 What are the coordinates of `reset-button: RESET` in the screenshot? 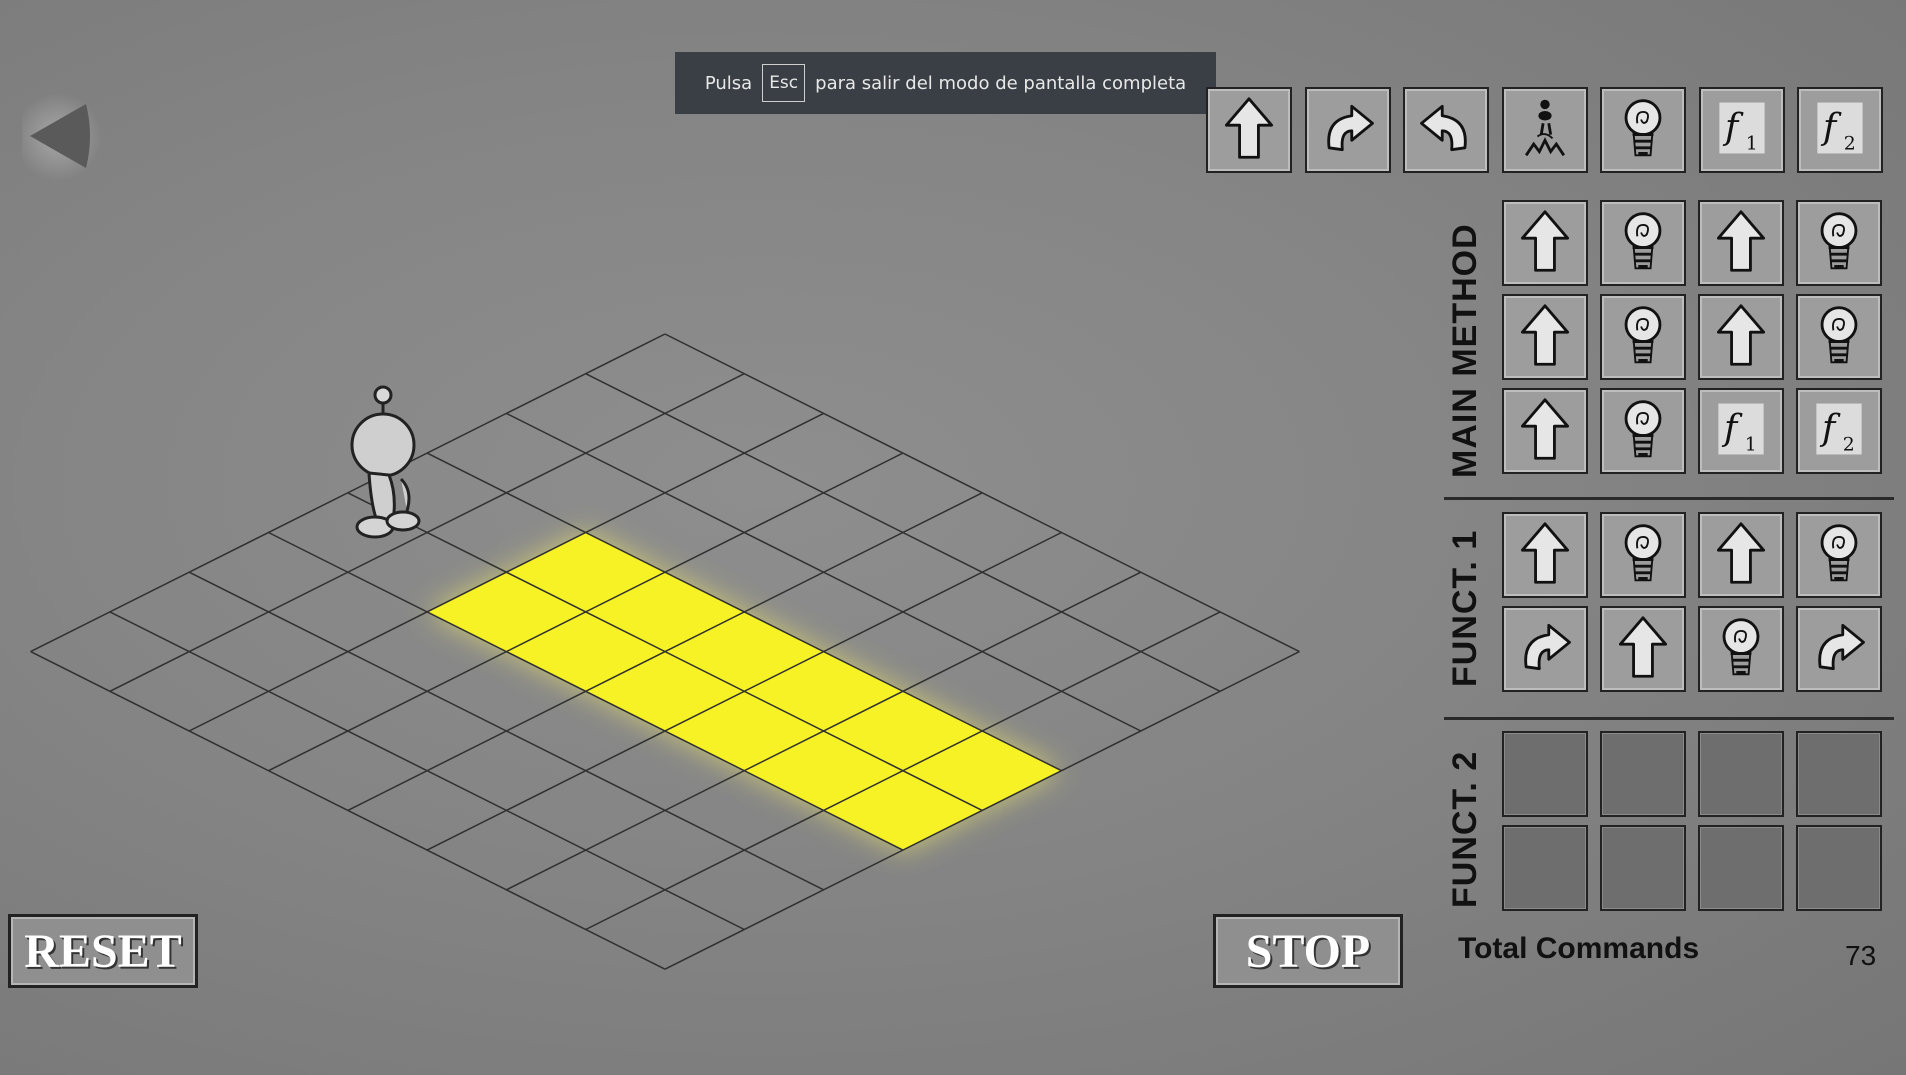 It's located at (103, 951).